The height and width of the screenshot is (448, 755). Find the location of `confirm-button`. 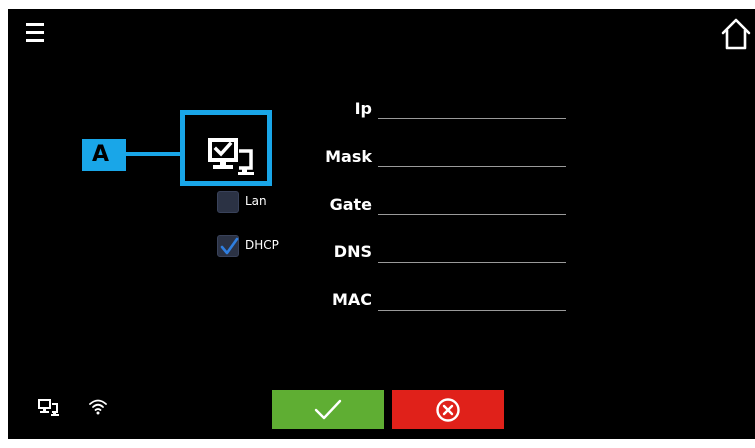

confirm-button is located at coordinates (328, 409).